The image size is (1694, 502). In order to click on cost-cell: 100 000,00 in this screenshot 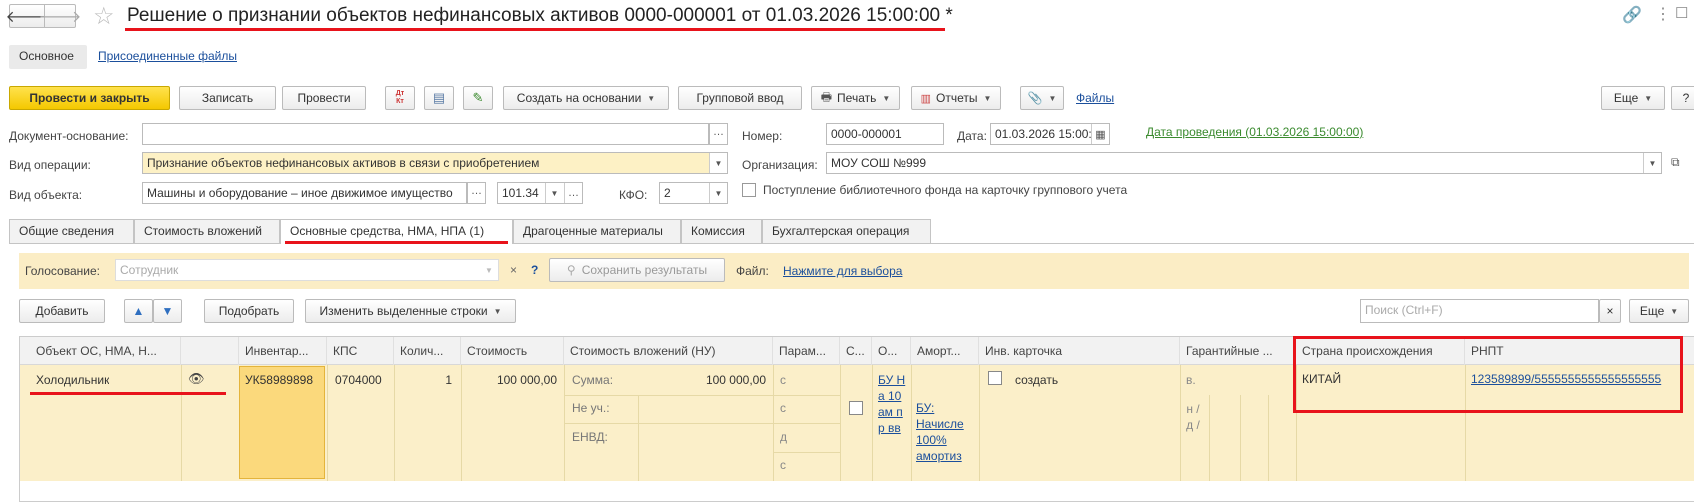, I will do `click(509, 380)`.